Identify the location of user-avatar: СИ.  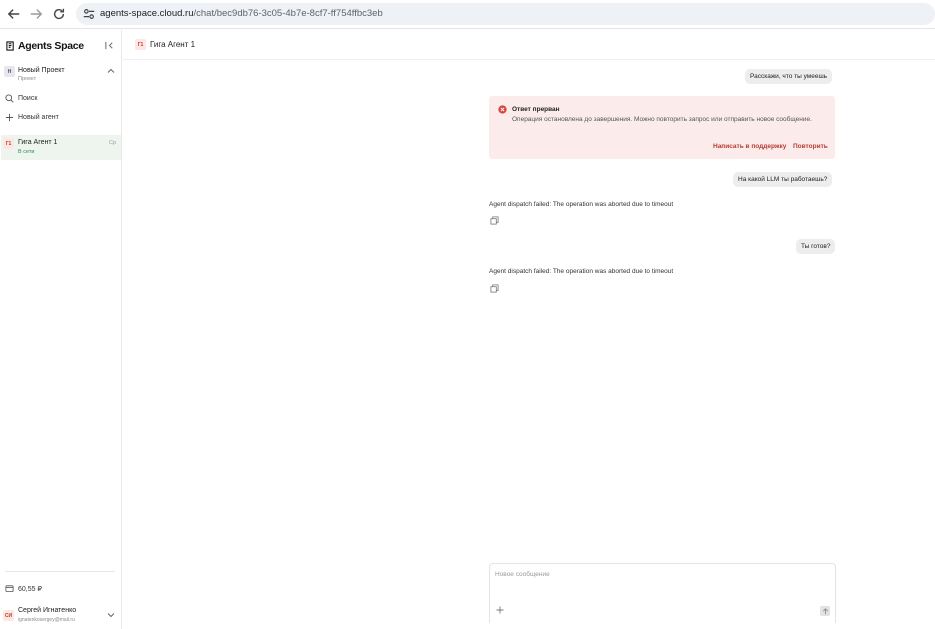
(8, 615).